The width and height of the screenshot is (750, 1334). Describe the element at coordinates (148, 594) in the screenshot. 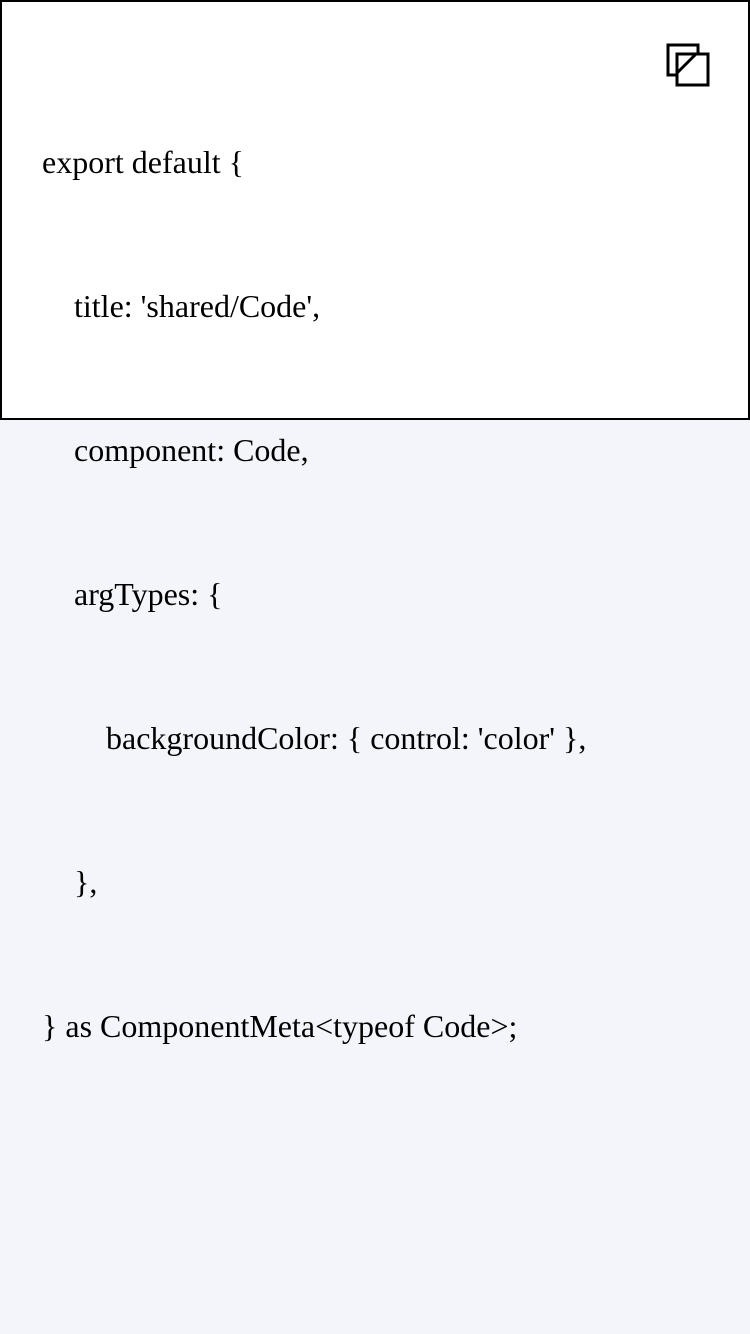

I see `code-line-4: argTypes: {` at that location.